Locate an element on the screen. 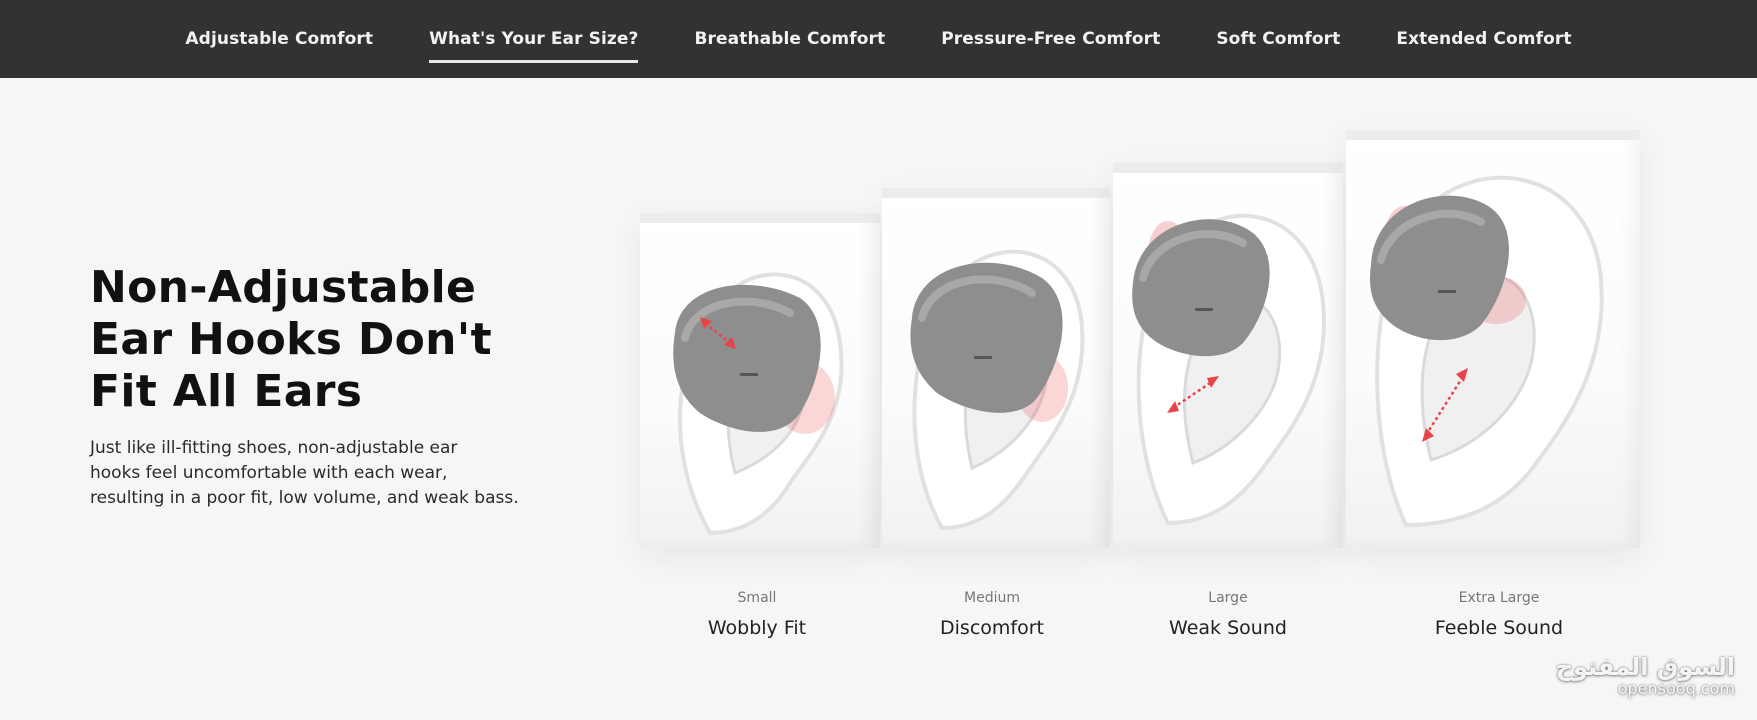 This screenshot has width=1757, height=720. tab-breathable-comfort: Breathable Comfort is located at coordinates (789, 39).